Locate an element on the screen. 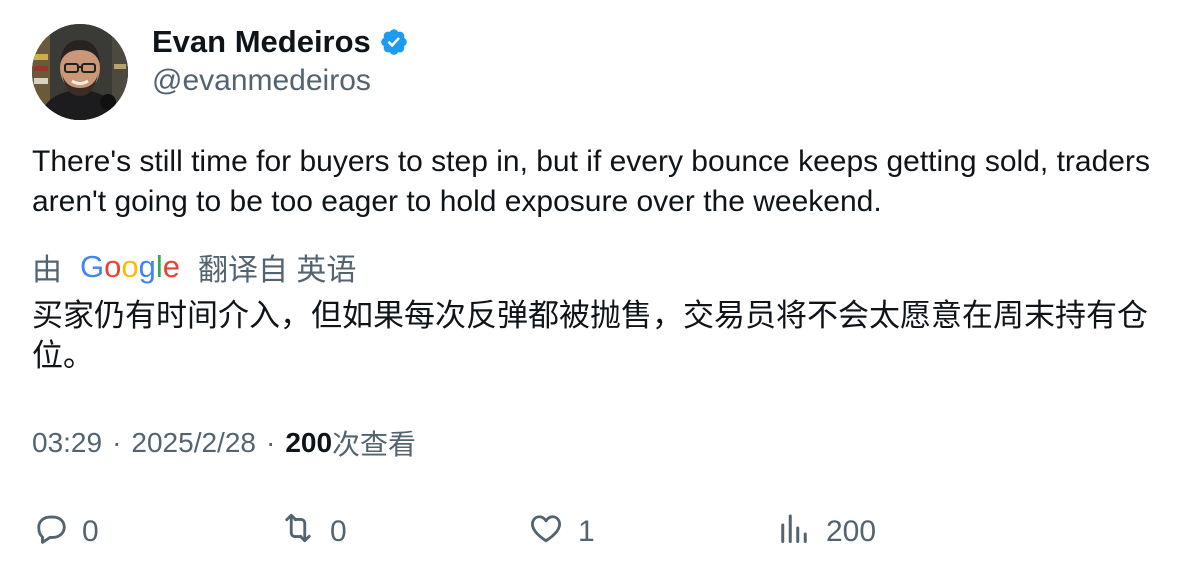 The height and width of the screenshot is (578, 1196). translation-attribution: 由 Google 翻译自 英语 is located at coordinates (194, 267).